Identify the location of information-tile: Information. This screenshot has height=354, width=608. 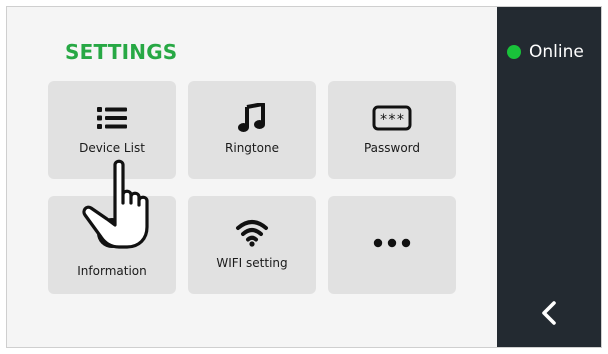
(112, 245).